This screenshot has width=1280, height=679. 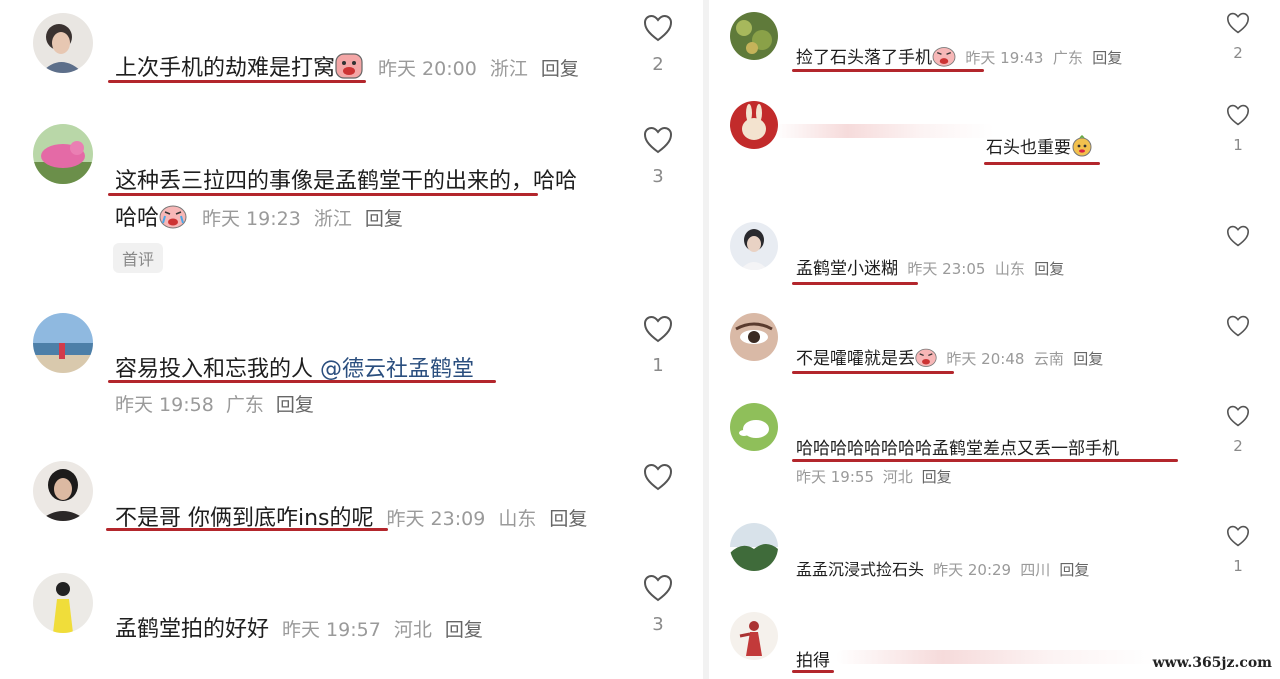 What do you see at coordinates (427, 69) in the screenshot?
I see `comment-time: 昨天 20:00` at bounding box center [427, 69].